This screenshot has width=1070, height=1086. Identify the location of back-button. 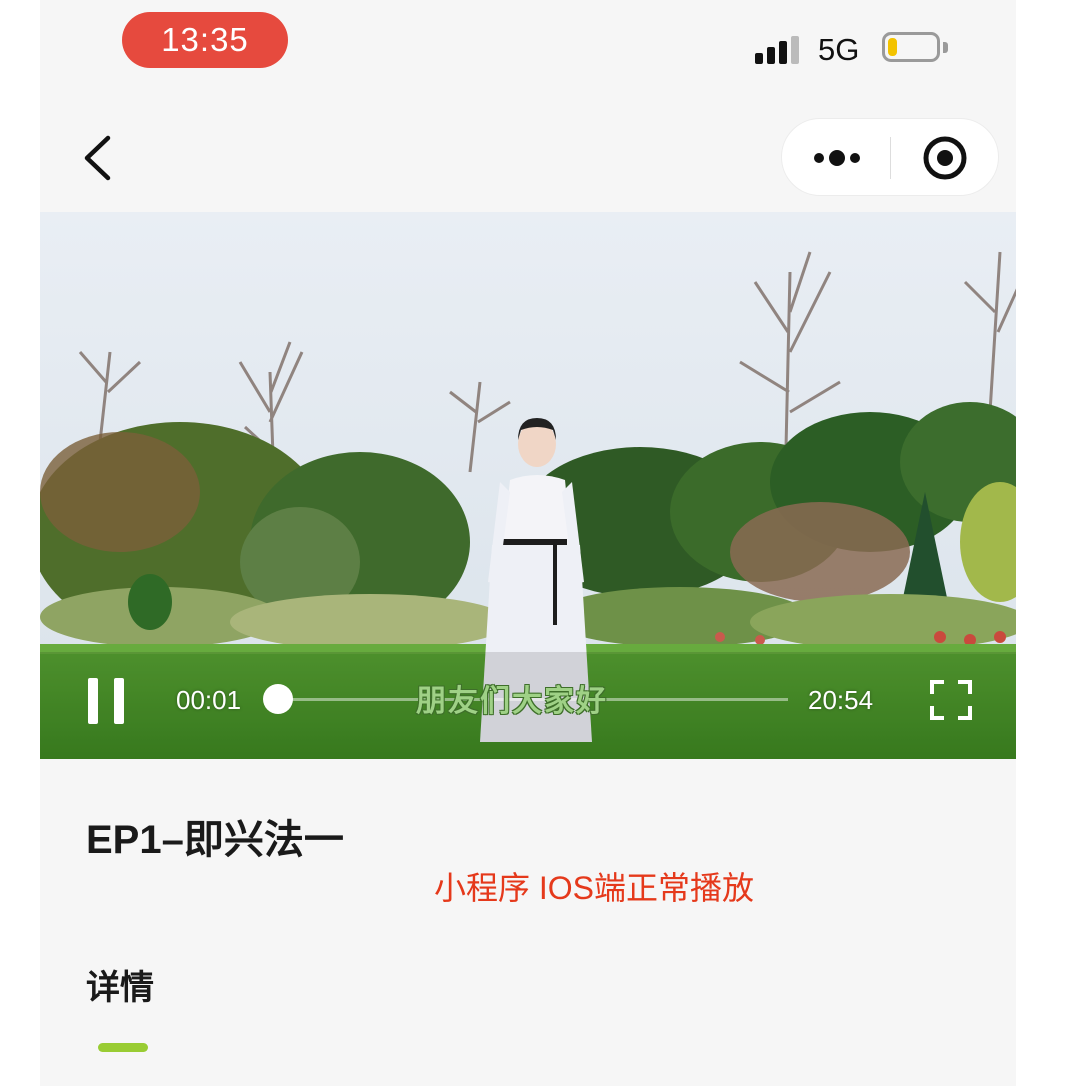
(104, 158).